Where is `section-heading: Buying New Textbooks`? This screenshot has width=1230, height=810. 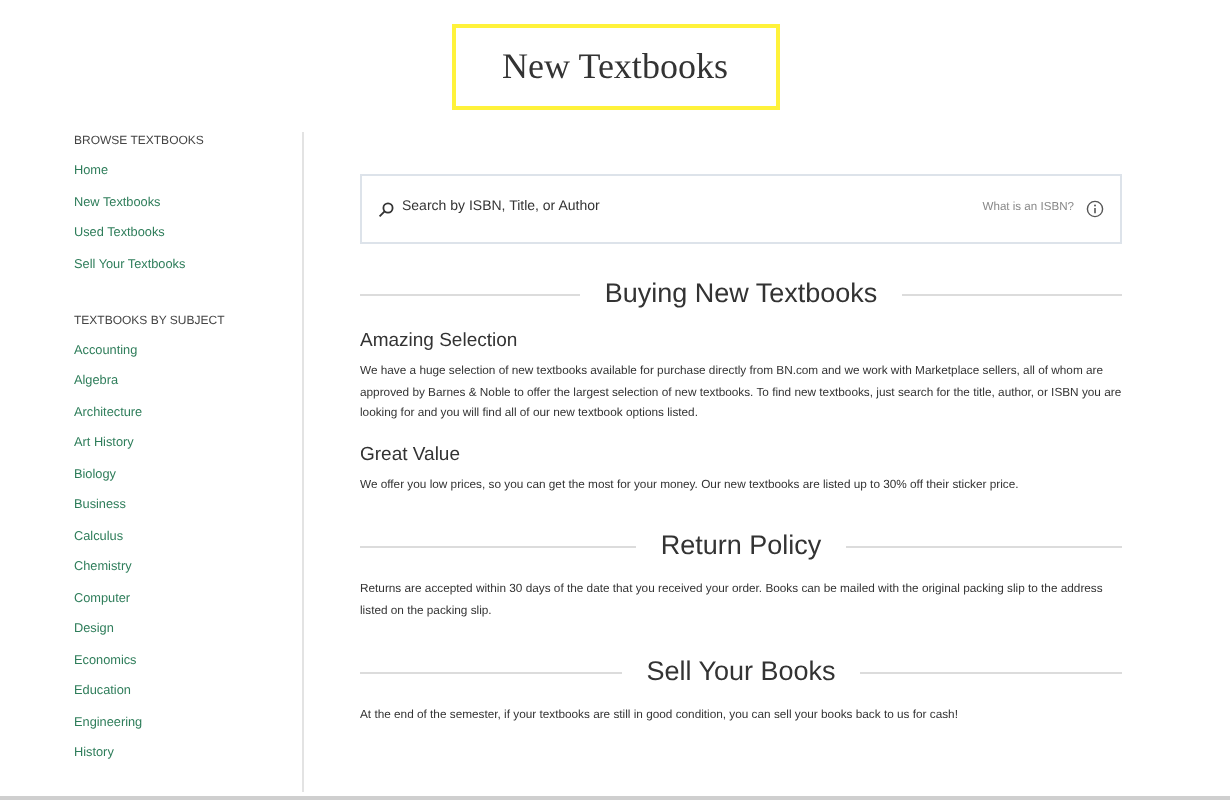 section-heading: Buying New Textbooks is located at coordinates (741, 294).